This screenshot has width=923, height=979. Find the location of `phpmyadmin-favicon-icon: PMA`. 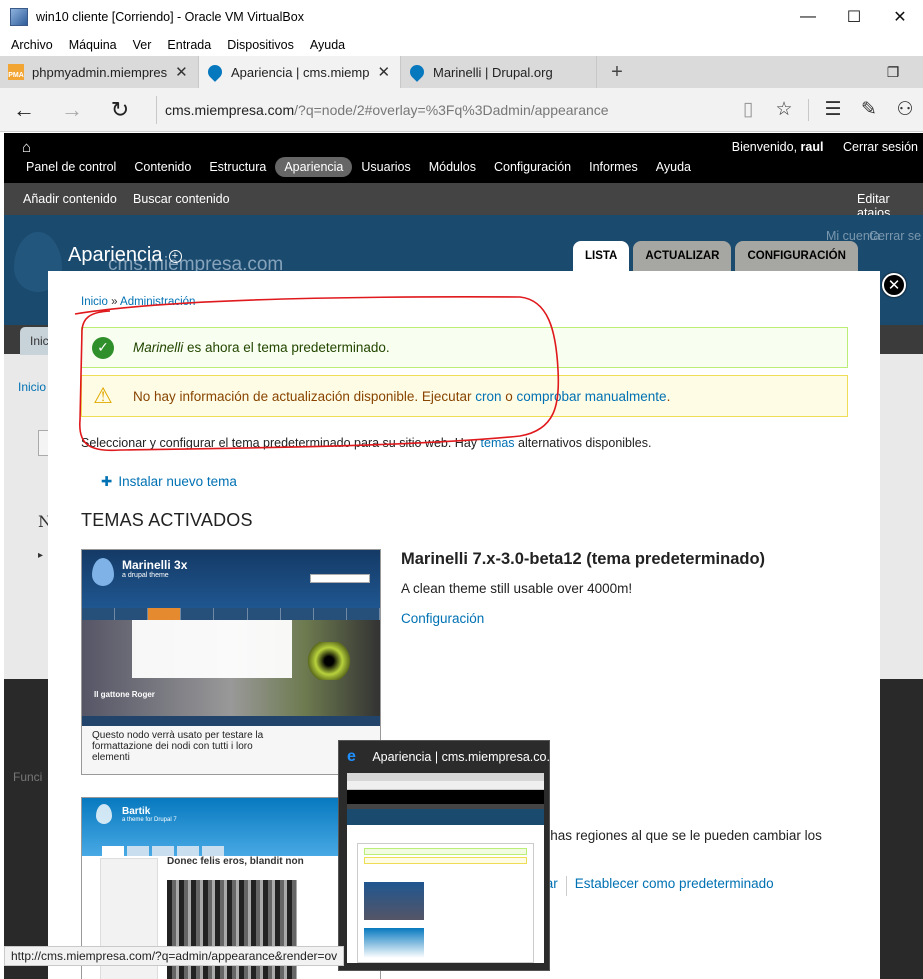

phpmyadmin-favicon-icon: PMA is located at coordinates (16, 72).